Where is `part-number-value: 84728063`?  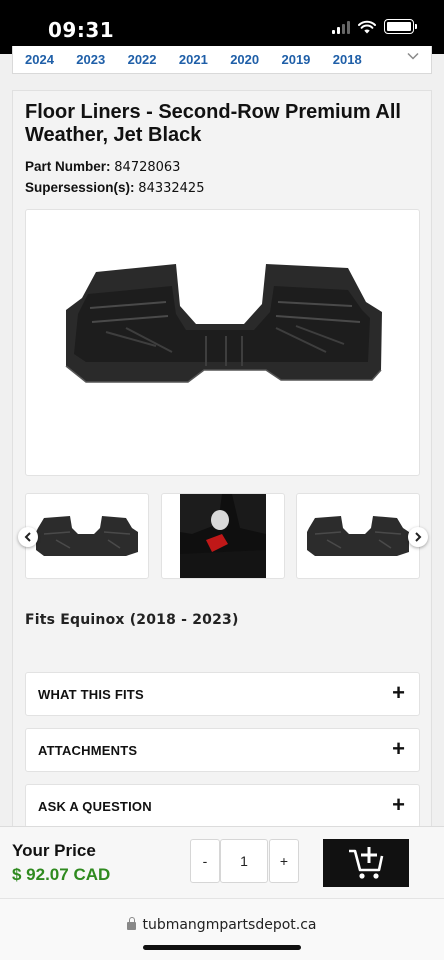
part-number-value: 84728063 is located at coordinates (147, 167).